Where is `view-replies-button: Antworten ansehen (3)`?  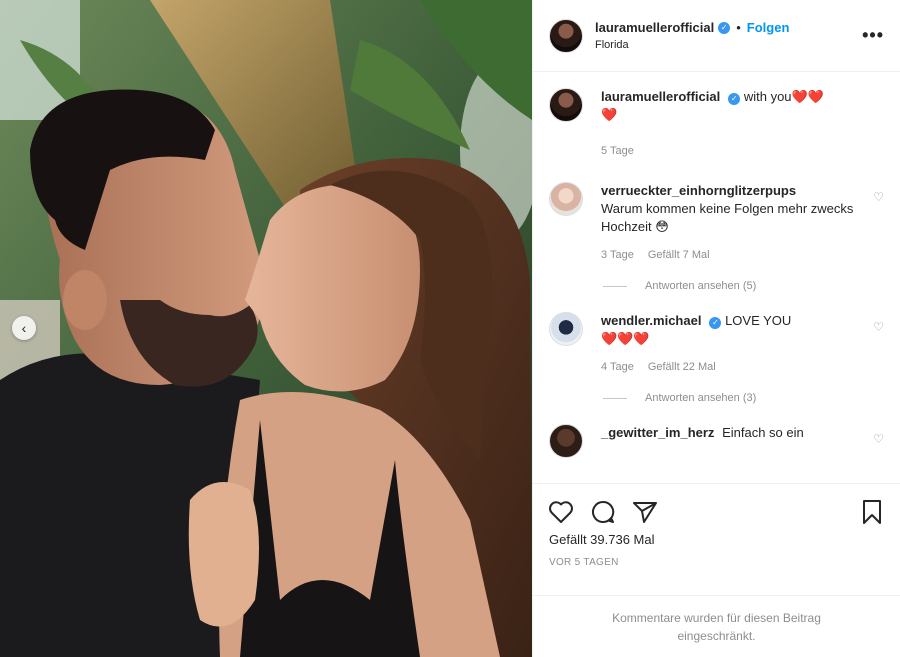 view-replies-button: Antworten ansehen (3) is located at coordinates (743, 398).